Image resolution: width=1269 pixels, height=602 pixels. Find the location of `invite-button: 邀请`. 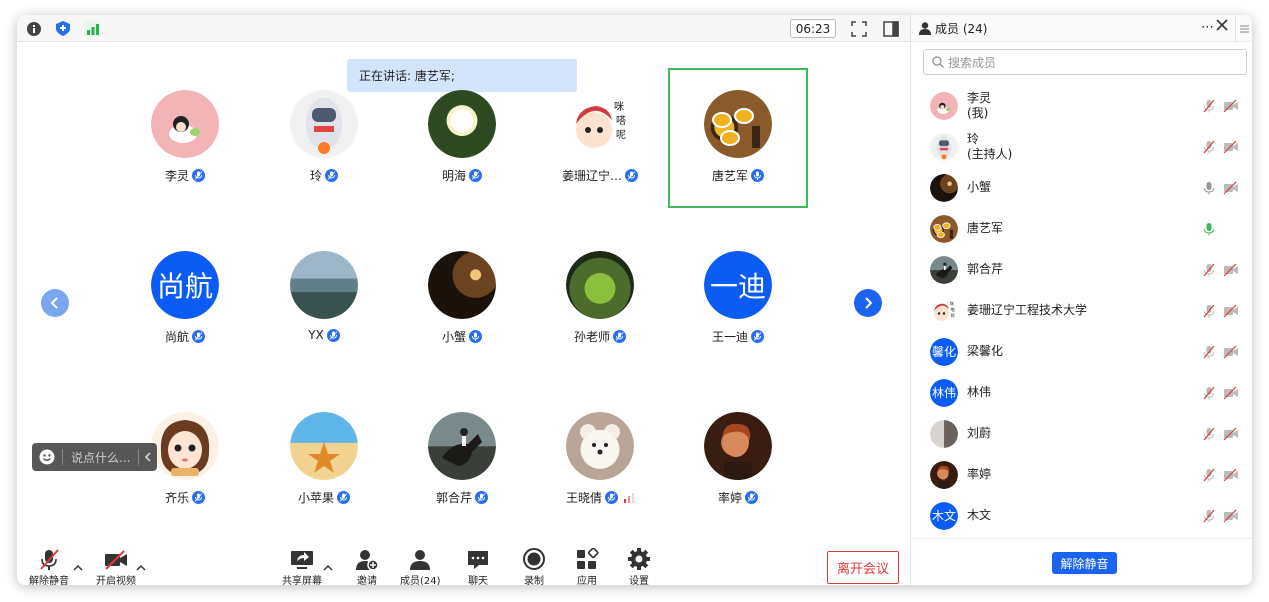

invite-button: 邀请 is located at coordinates (367, 566).